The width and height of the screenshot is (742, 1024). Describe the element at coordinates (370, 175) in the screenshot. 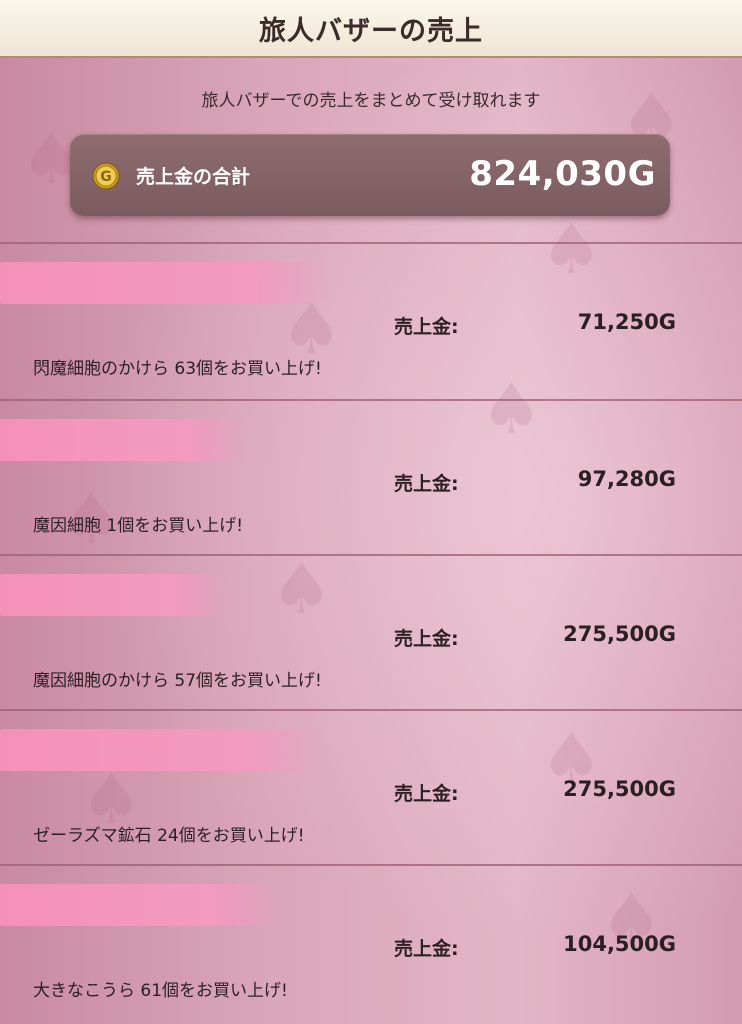

I see `total-sales-box: G 売上金の合計 824,030G` at that location.